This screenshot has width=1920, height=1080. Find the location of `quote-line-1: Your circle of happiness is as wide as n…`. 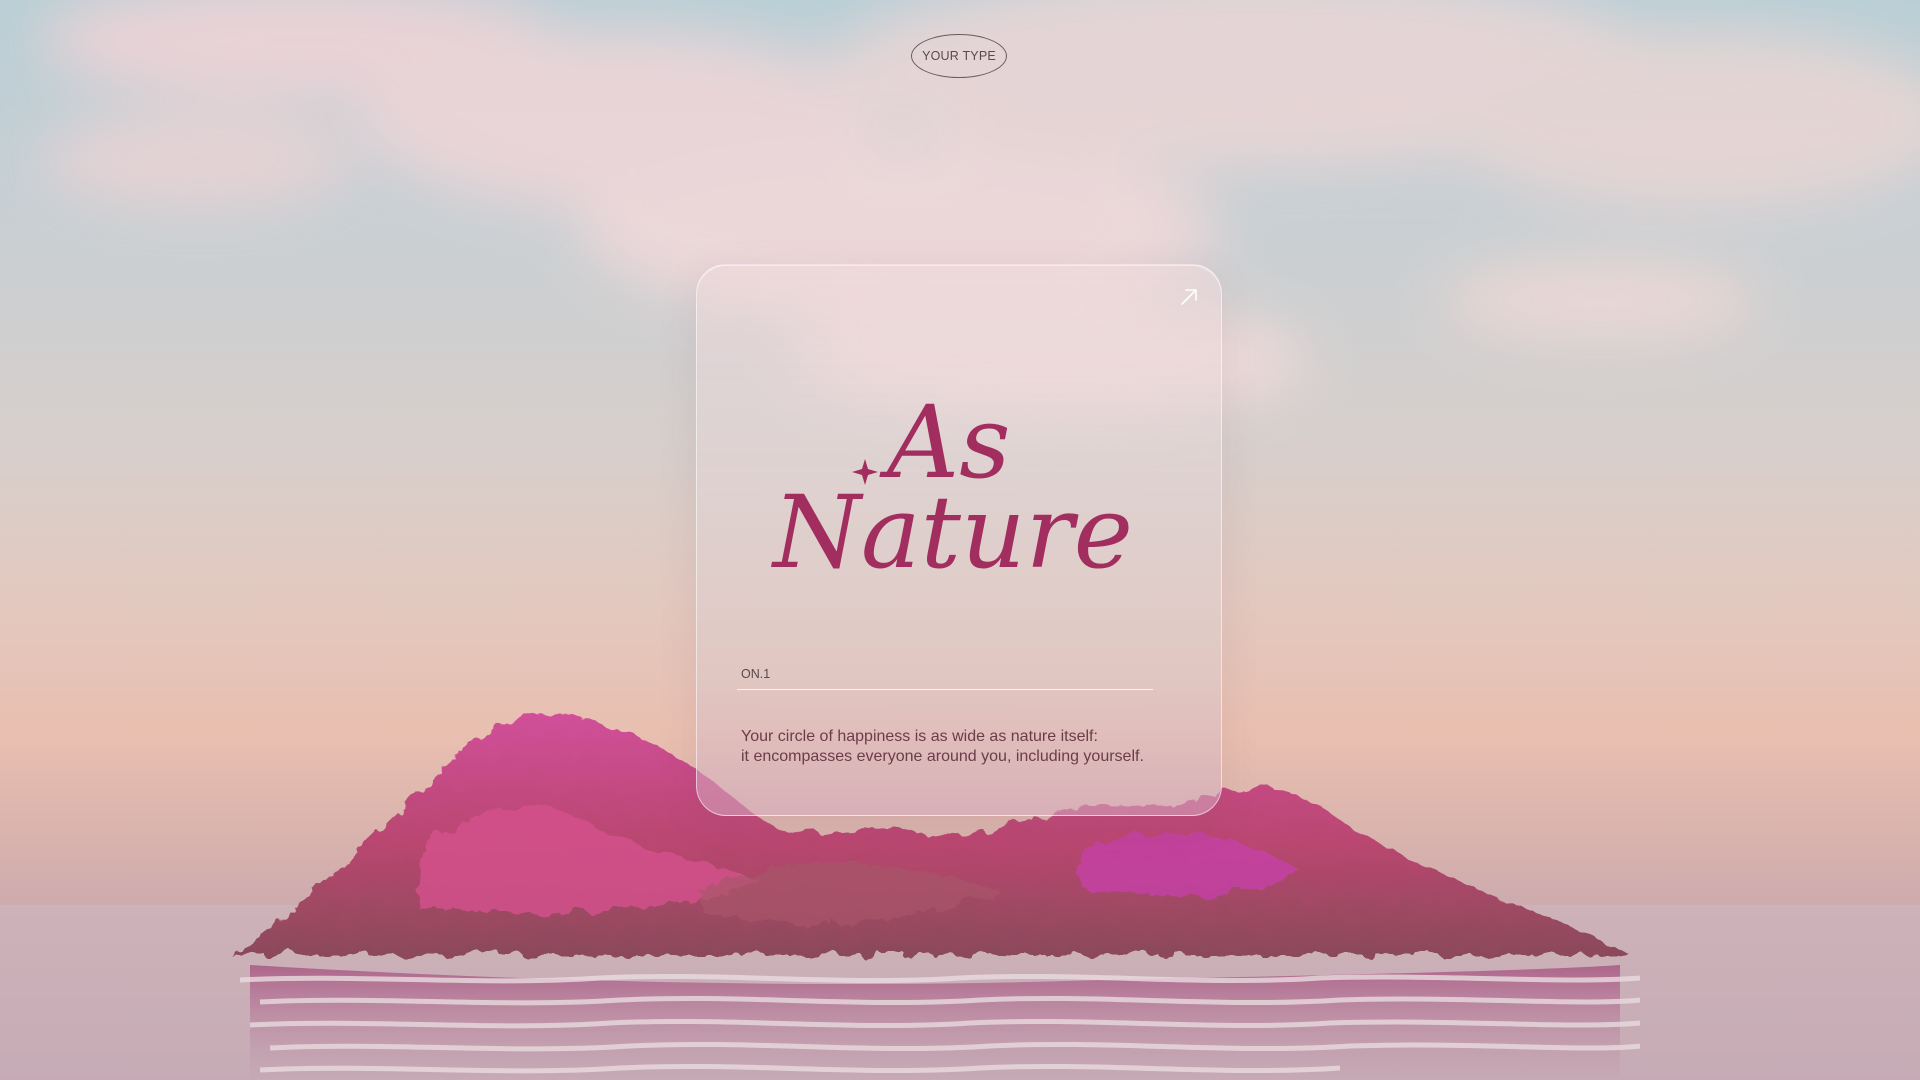

quote-line-1: Your circle of happiness is as wide as n… is located at coordinates (919, 736).